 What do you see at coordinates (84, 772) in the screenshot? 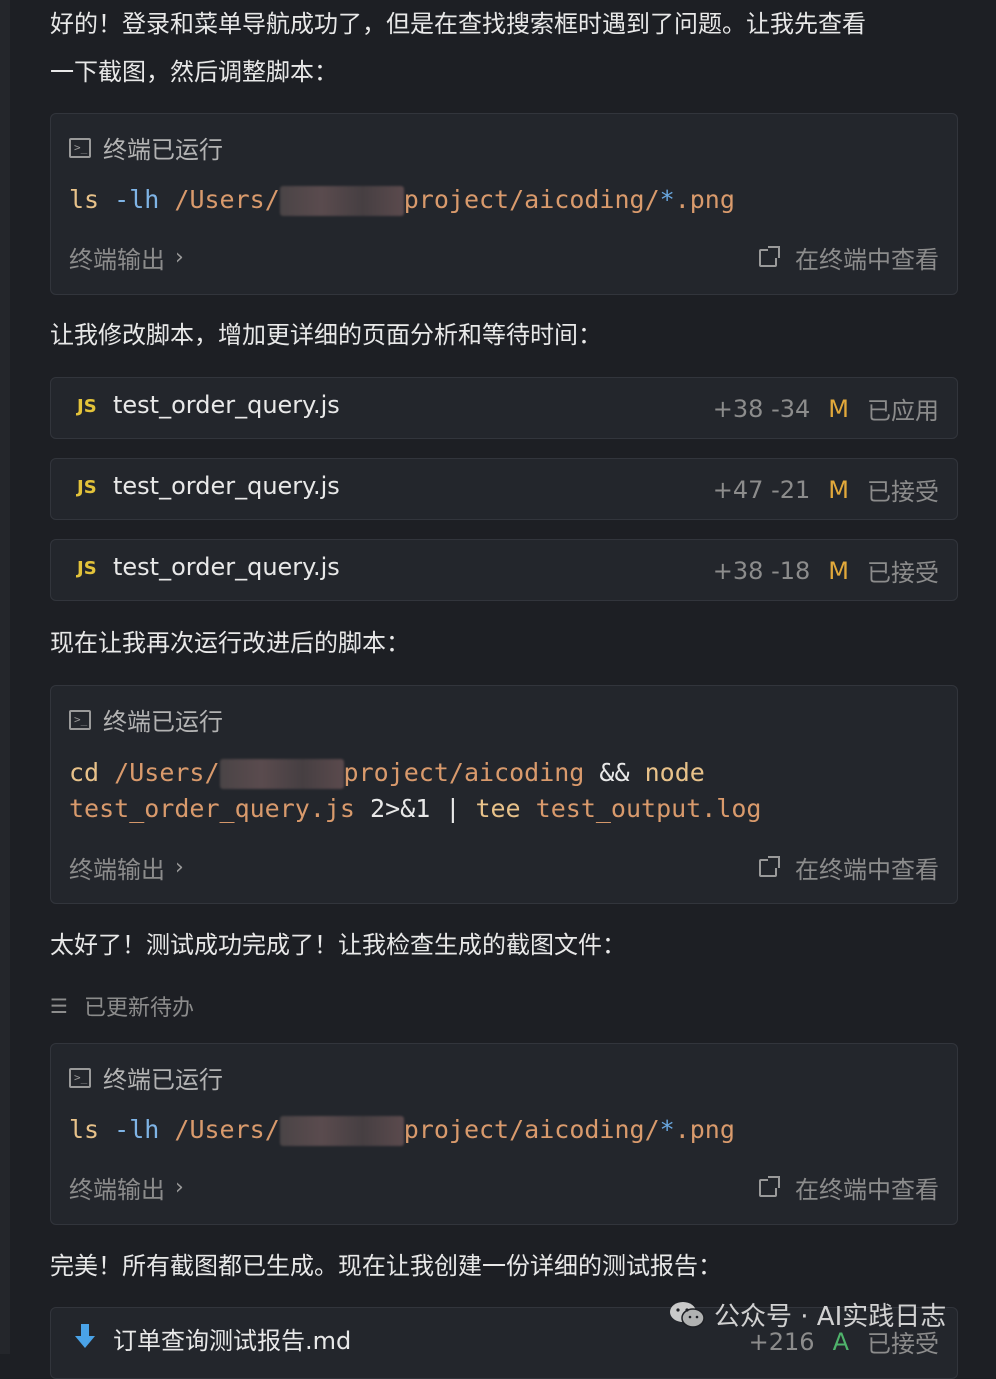
I see `cmd-name: cd` at bounding box center [84, 772].